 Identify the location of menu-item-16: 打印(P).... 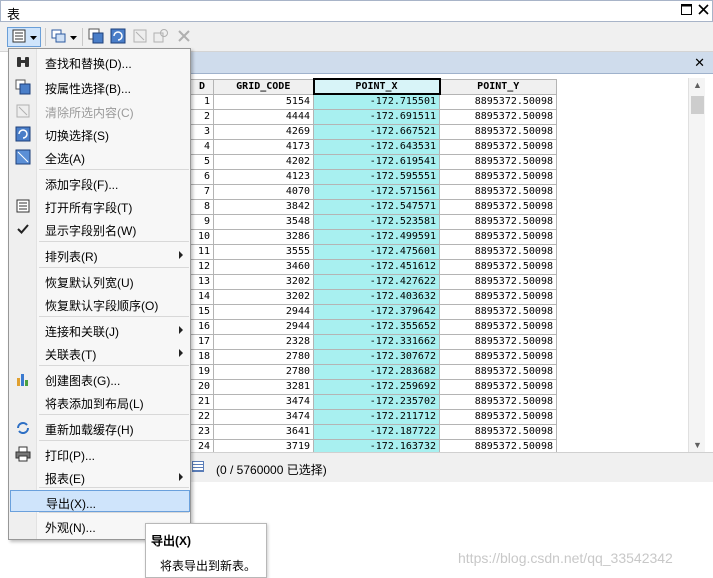
(100, 454).